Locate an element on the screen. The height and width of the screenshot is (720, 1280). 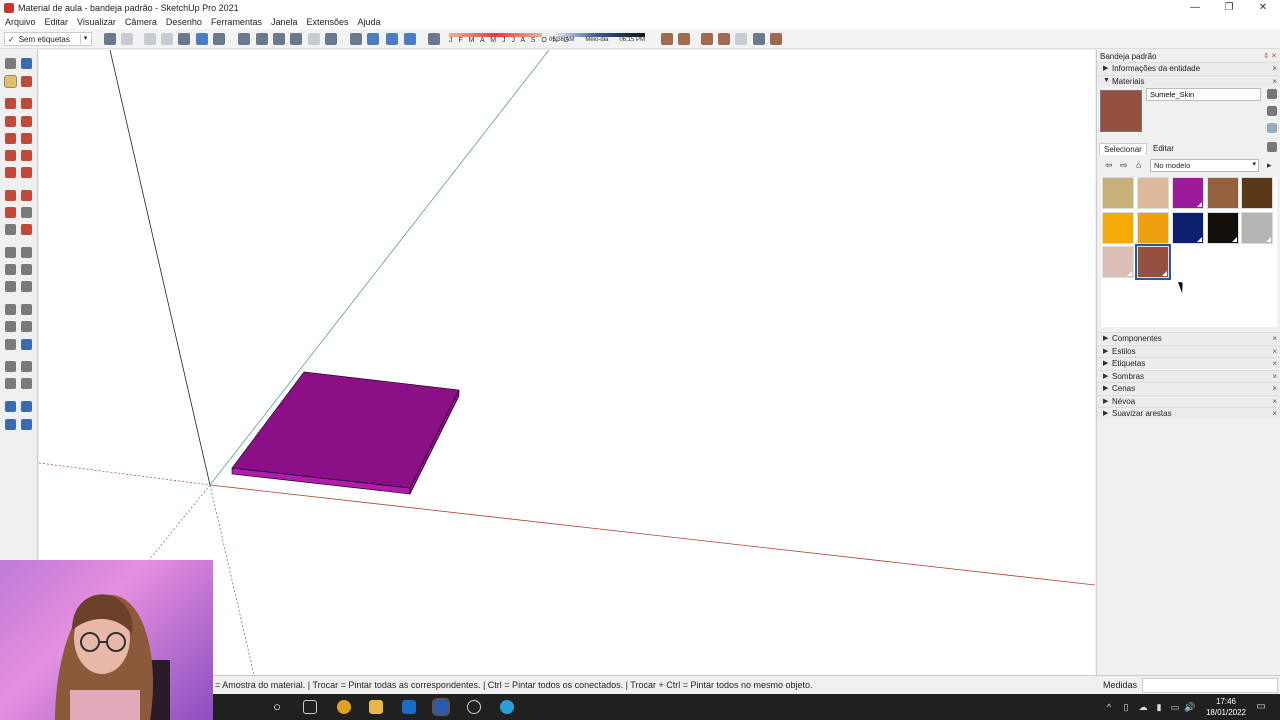
rotate-tool-icon is located at coordinates (10, 212).